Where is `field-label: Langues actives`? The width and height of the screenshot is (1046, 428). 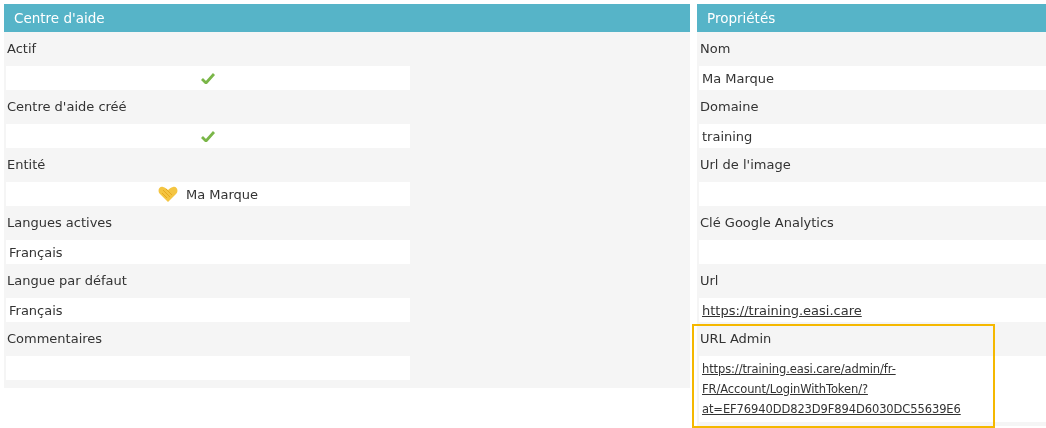
field-label: Langues actives is located at coordinates (60, 223).